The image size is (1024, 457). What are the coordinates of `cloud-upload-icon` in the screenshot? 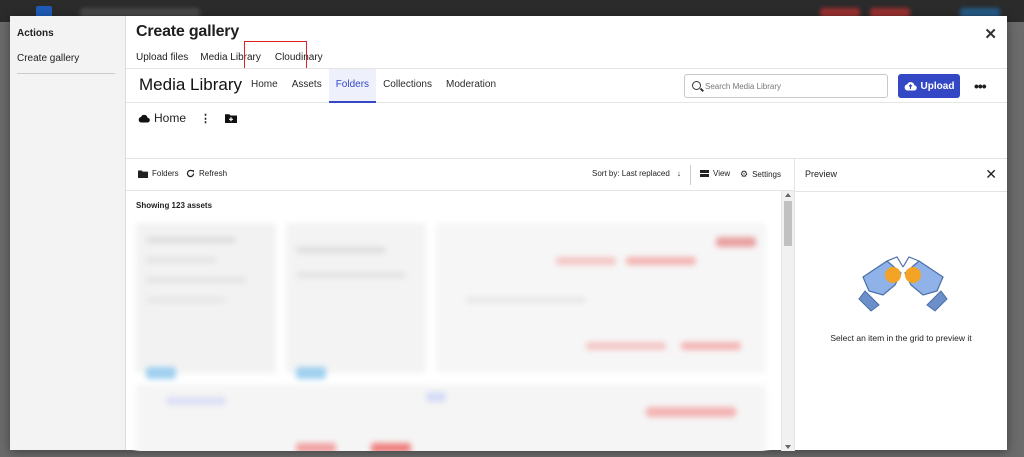 It's located at (910, 86).